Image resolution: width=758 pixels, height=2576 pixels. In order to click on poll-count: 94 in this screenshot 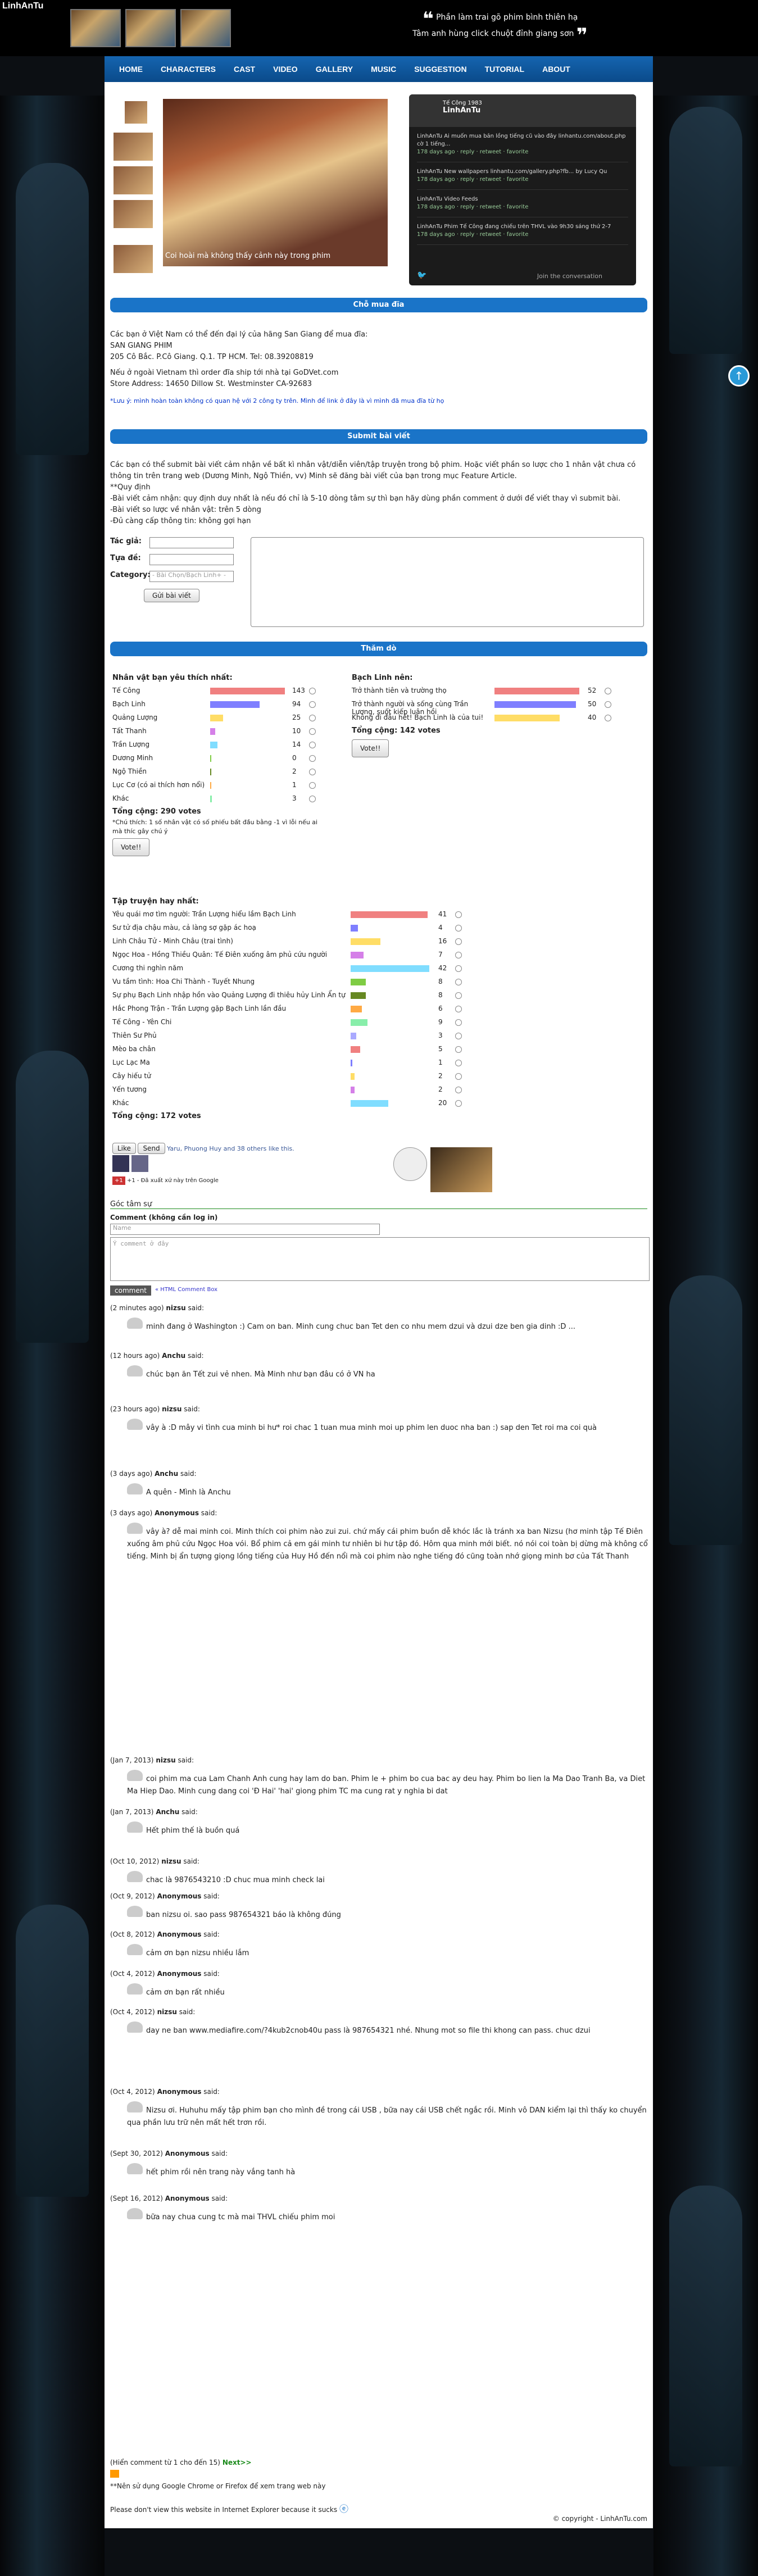, I will do `click(296, 704)`.